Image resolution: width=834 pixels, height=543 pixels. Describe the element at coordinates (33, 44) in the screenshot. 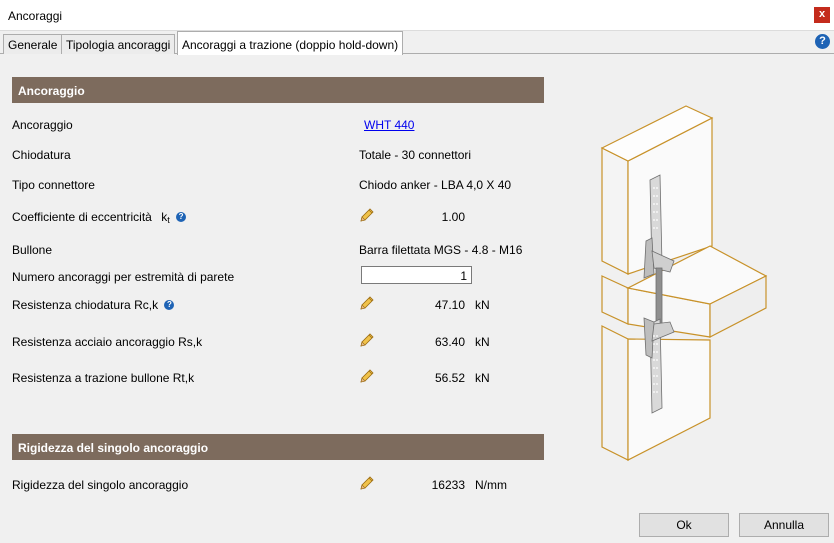

I see `tab-generale: Generale` at that location.